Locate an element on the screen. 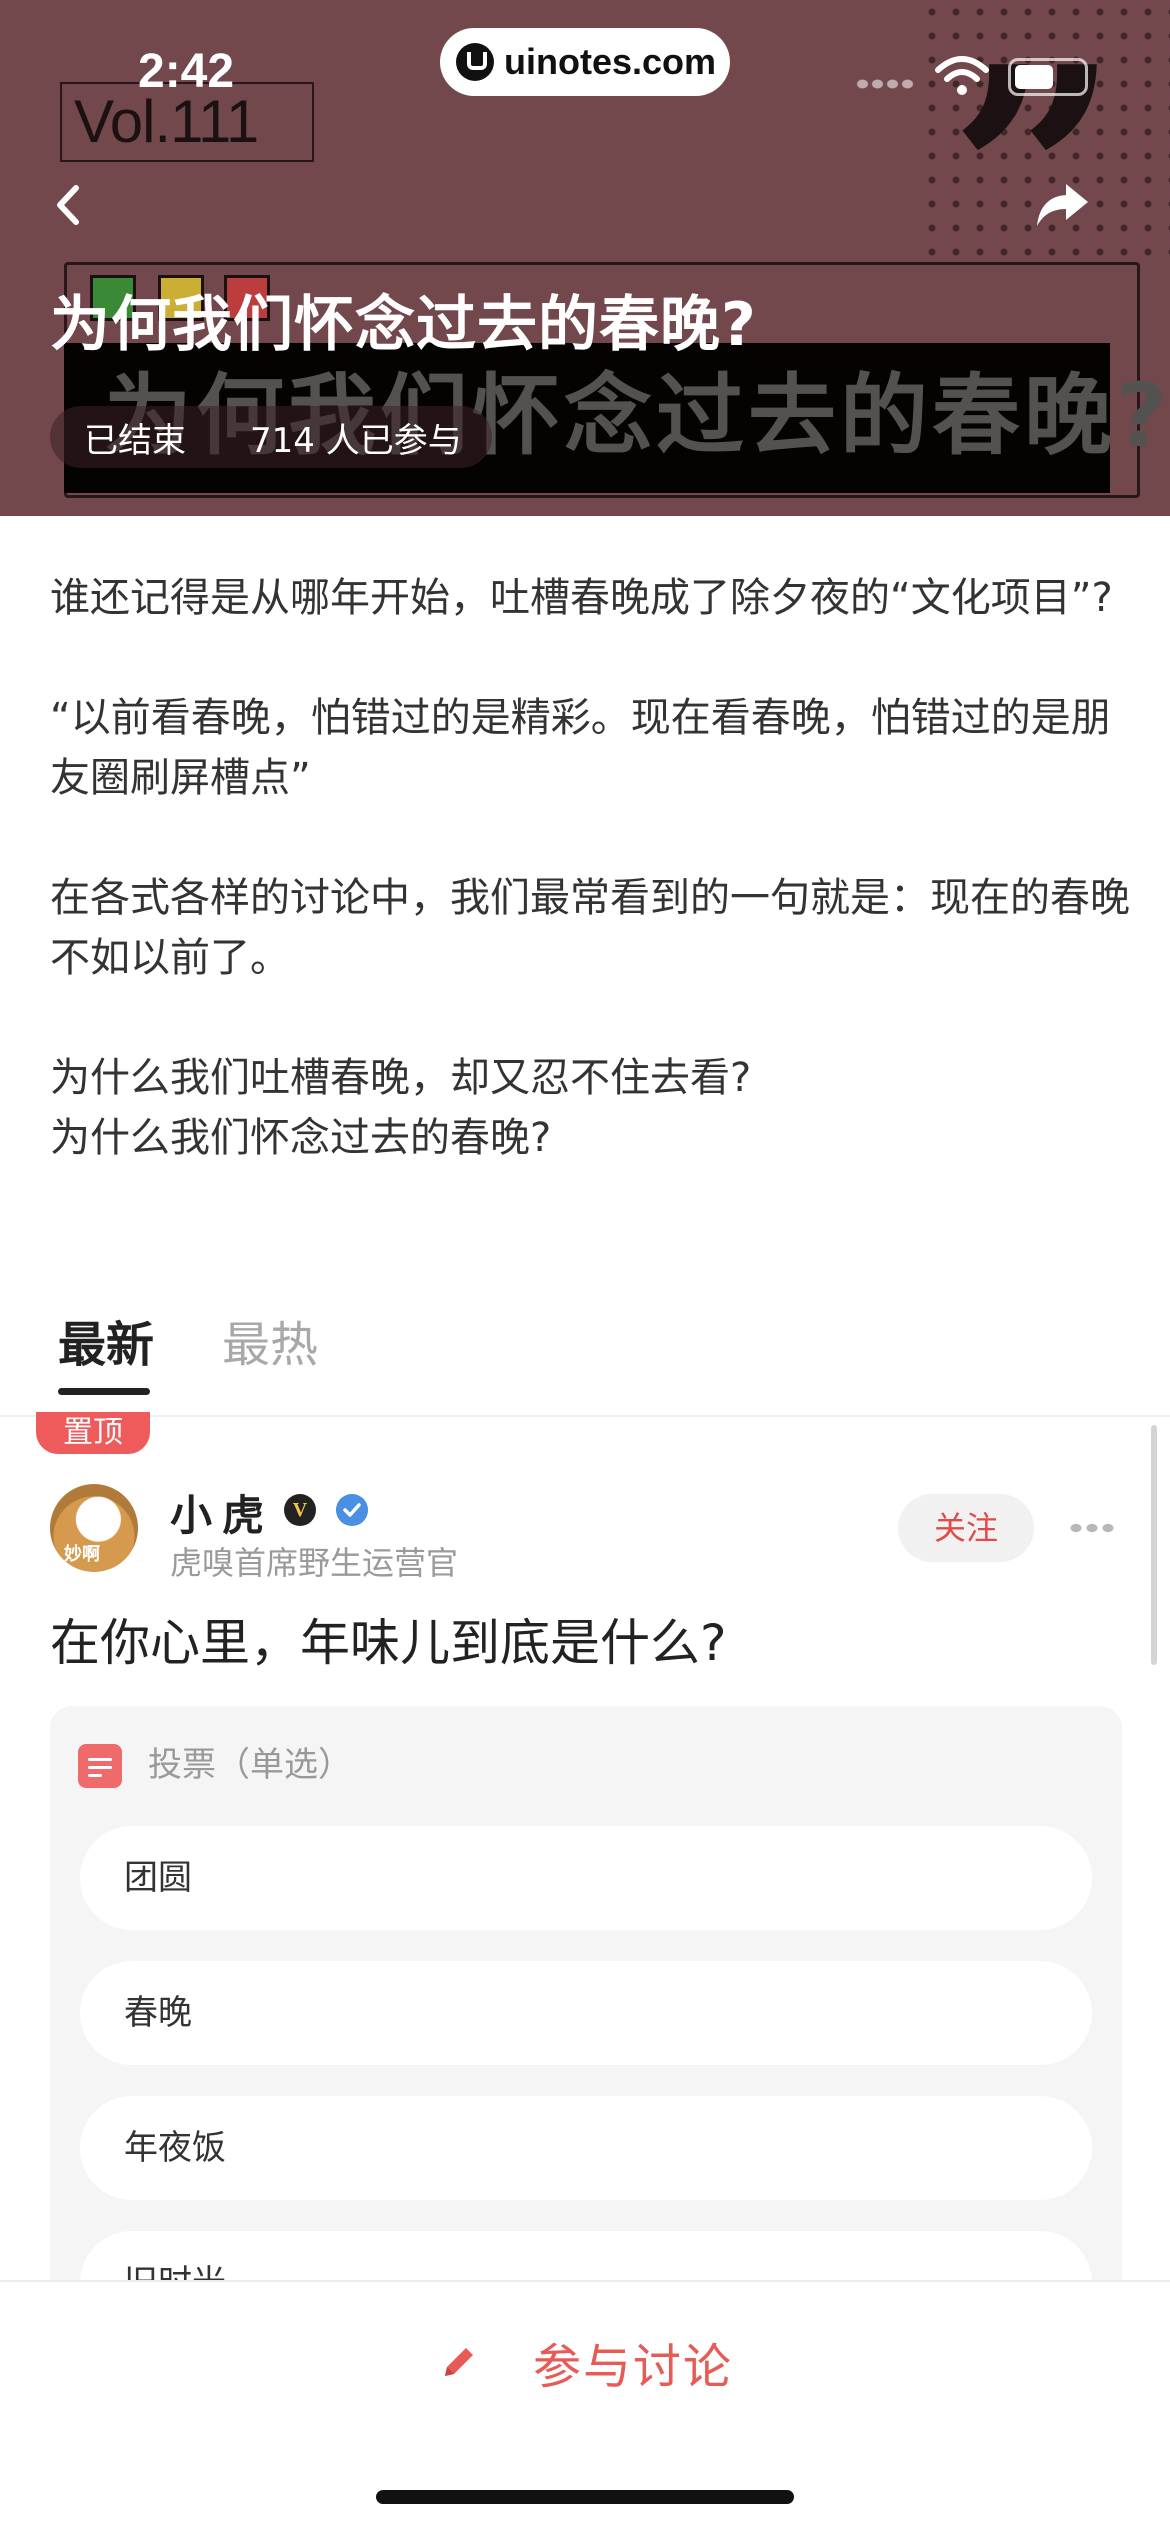 The image size is (1170, 2532). url-text: uinotes.com is located at coordinates (610, 61).